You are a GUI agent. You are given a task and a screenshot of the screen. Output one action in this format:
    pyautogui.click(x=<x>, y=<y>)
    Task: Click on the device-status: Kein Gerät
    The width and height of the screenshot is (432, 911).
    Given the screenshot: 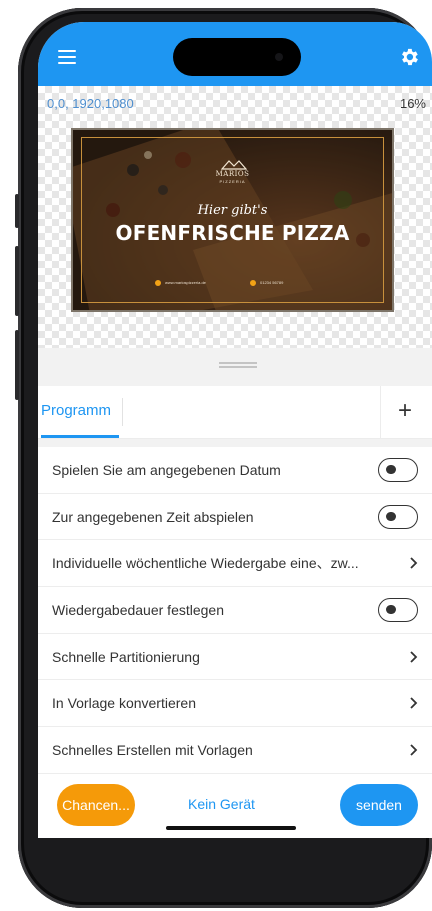 What is the action you would take?
    pyautogui.click(x=221, y=804)
    